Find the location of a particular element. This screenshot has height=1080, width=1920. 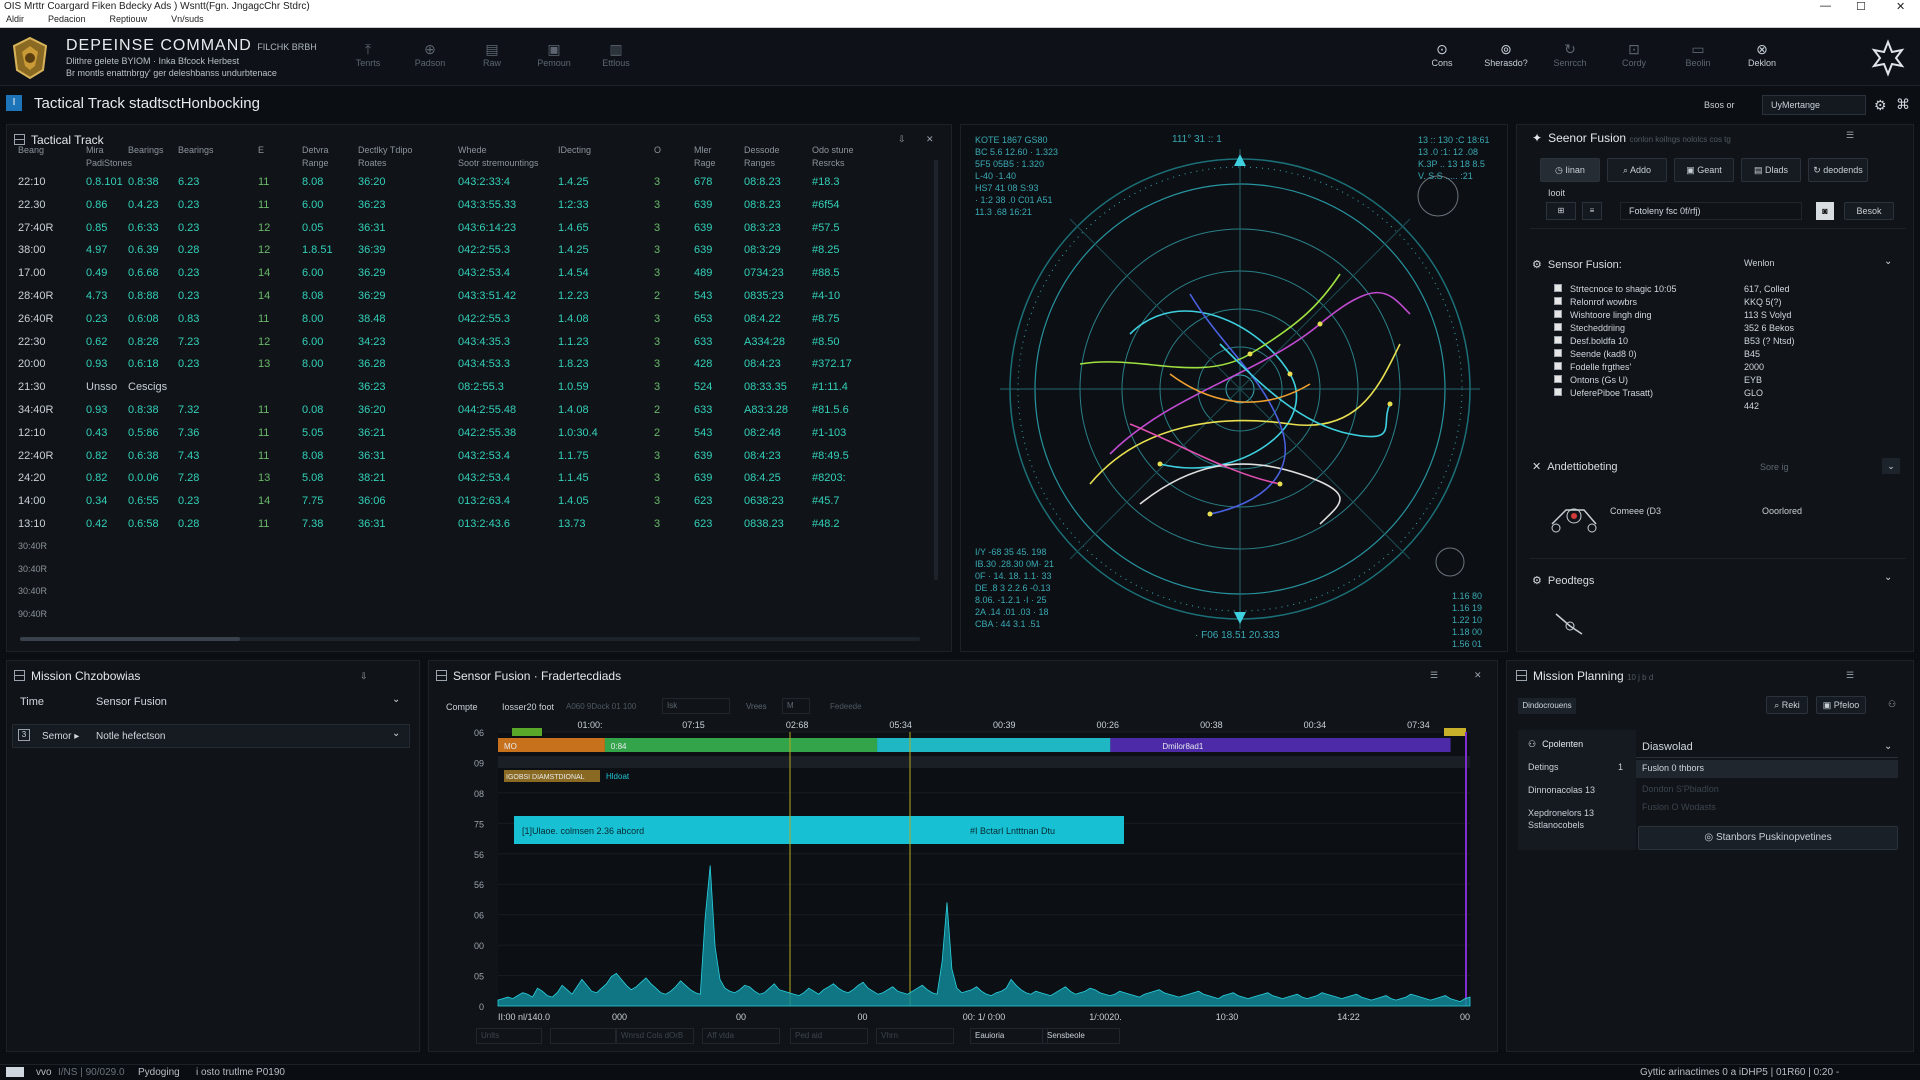

toolbar-button-2: ▤ Raw is located at coordinates (492, 54).